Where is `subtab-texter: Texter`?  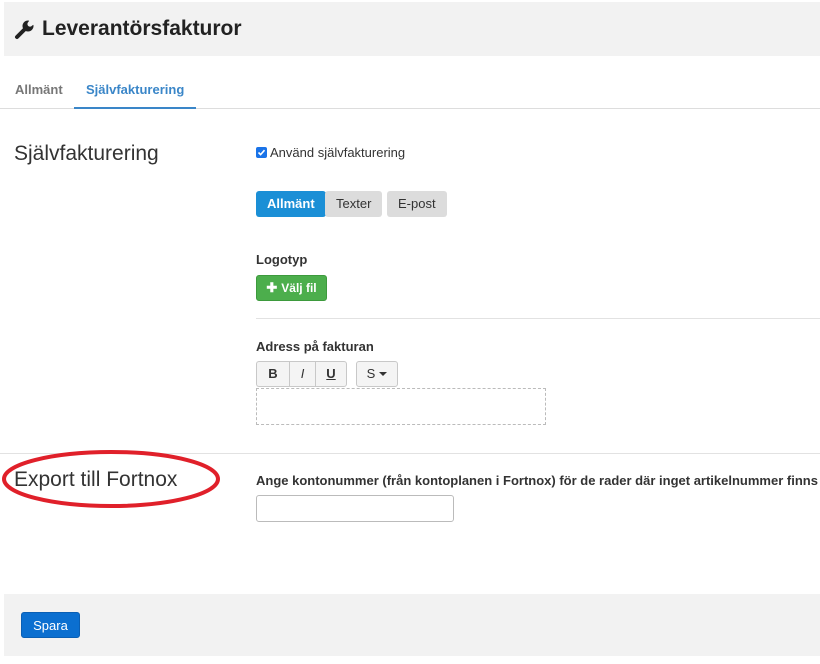
subtab-texter: Texter is located at coordinates (354, 204).